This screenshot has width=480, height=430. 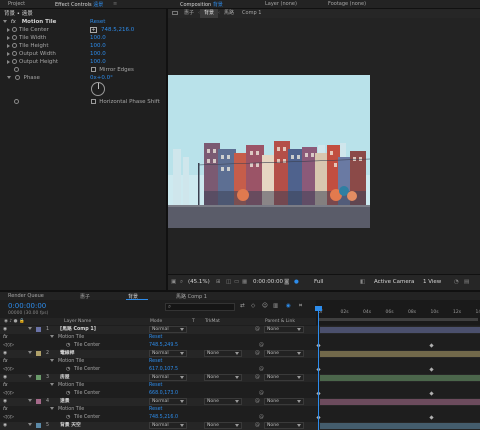 What do you see at coordinates (240, 394) in the screenshot?
I see `timeline-property-row: ◁◇▷ ◷ Tile Center 668.0,173.0 @` at bounding box center [240, 394].